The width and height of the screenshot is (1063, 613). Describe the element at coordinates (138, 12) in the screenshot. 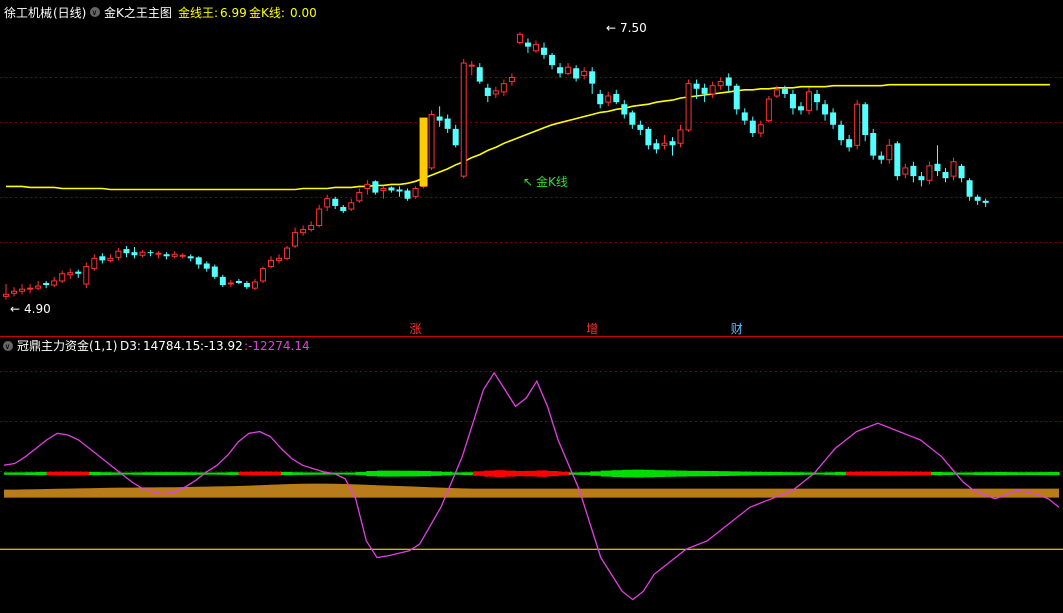

I see `main-indicator-name: 金K之王主图` at that location.